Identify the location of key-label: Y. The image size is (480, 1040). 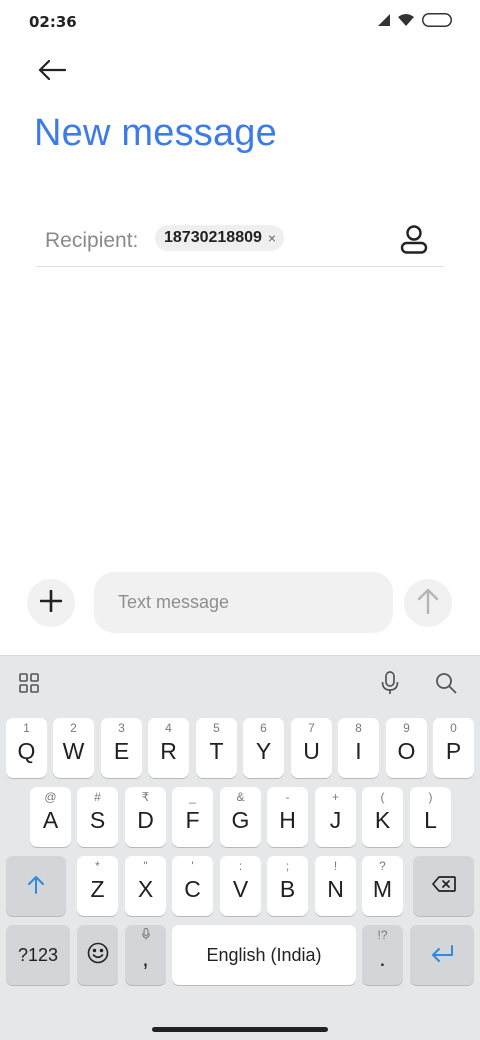
(263, 750).